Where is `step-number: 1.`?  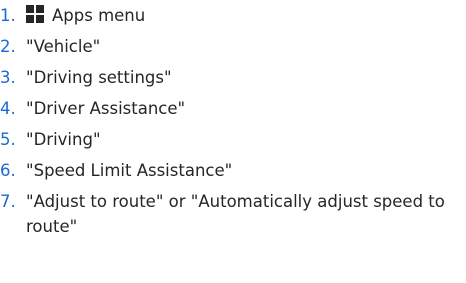 step-number: 1. is located at coordinates (8, 15).